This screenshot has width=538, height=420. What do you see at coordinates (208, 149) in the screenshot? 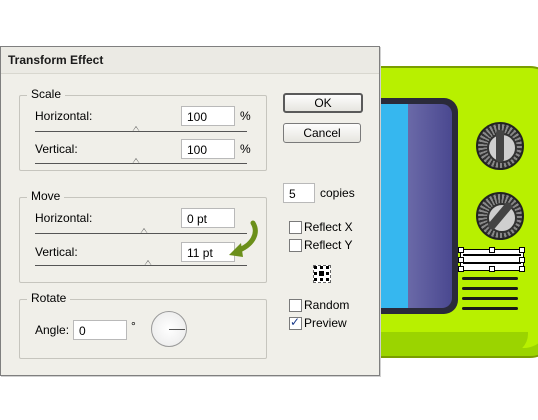
I see `scale-vertical-input: 100` at bounding box center [208, 149].